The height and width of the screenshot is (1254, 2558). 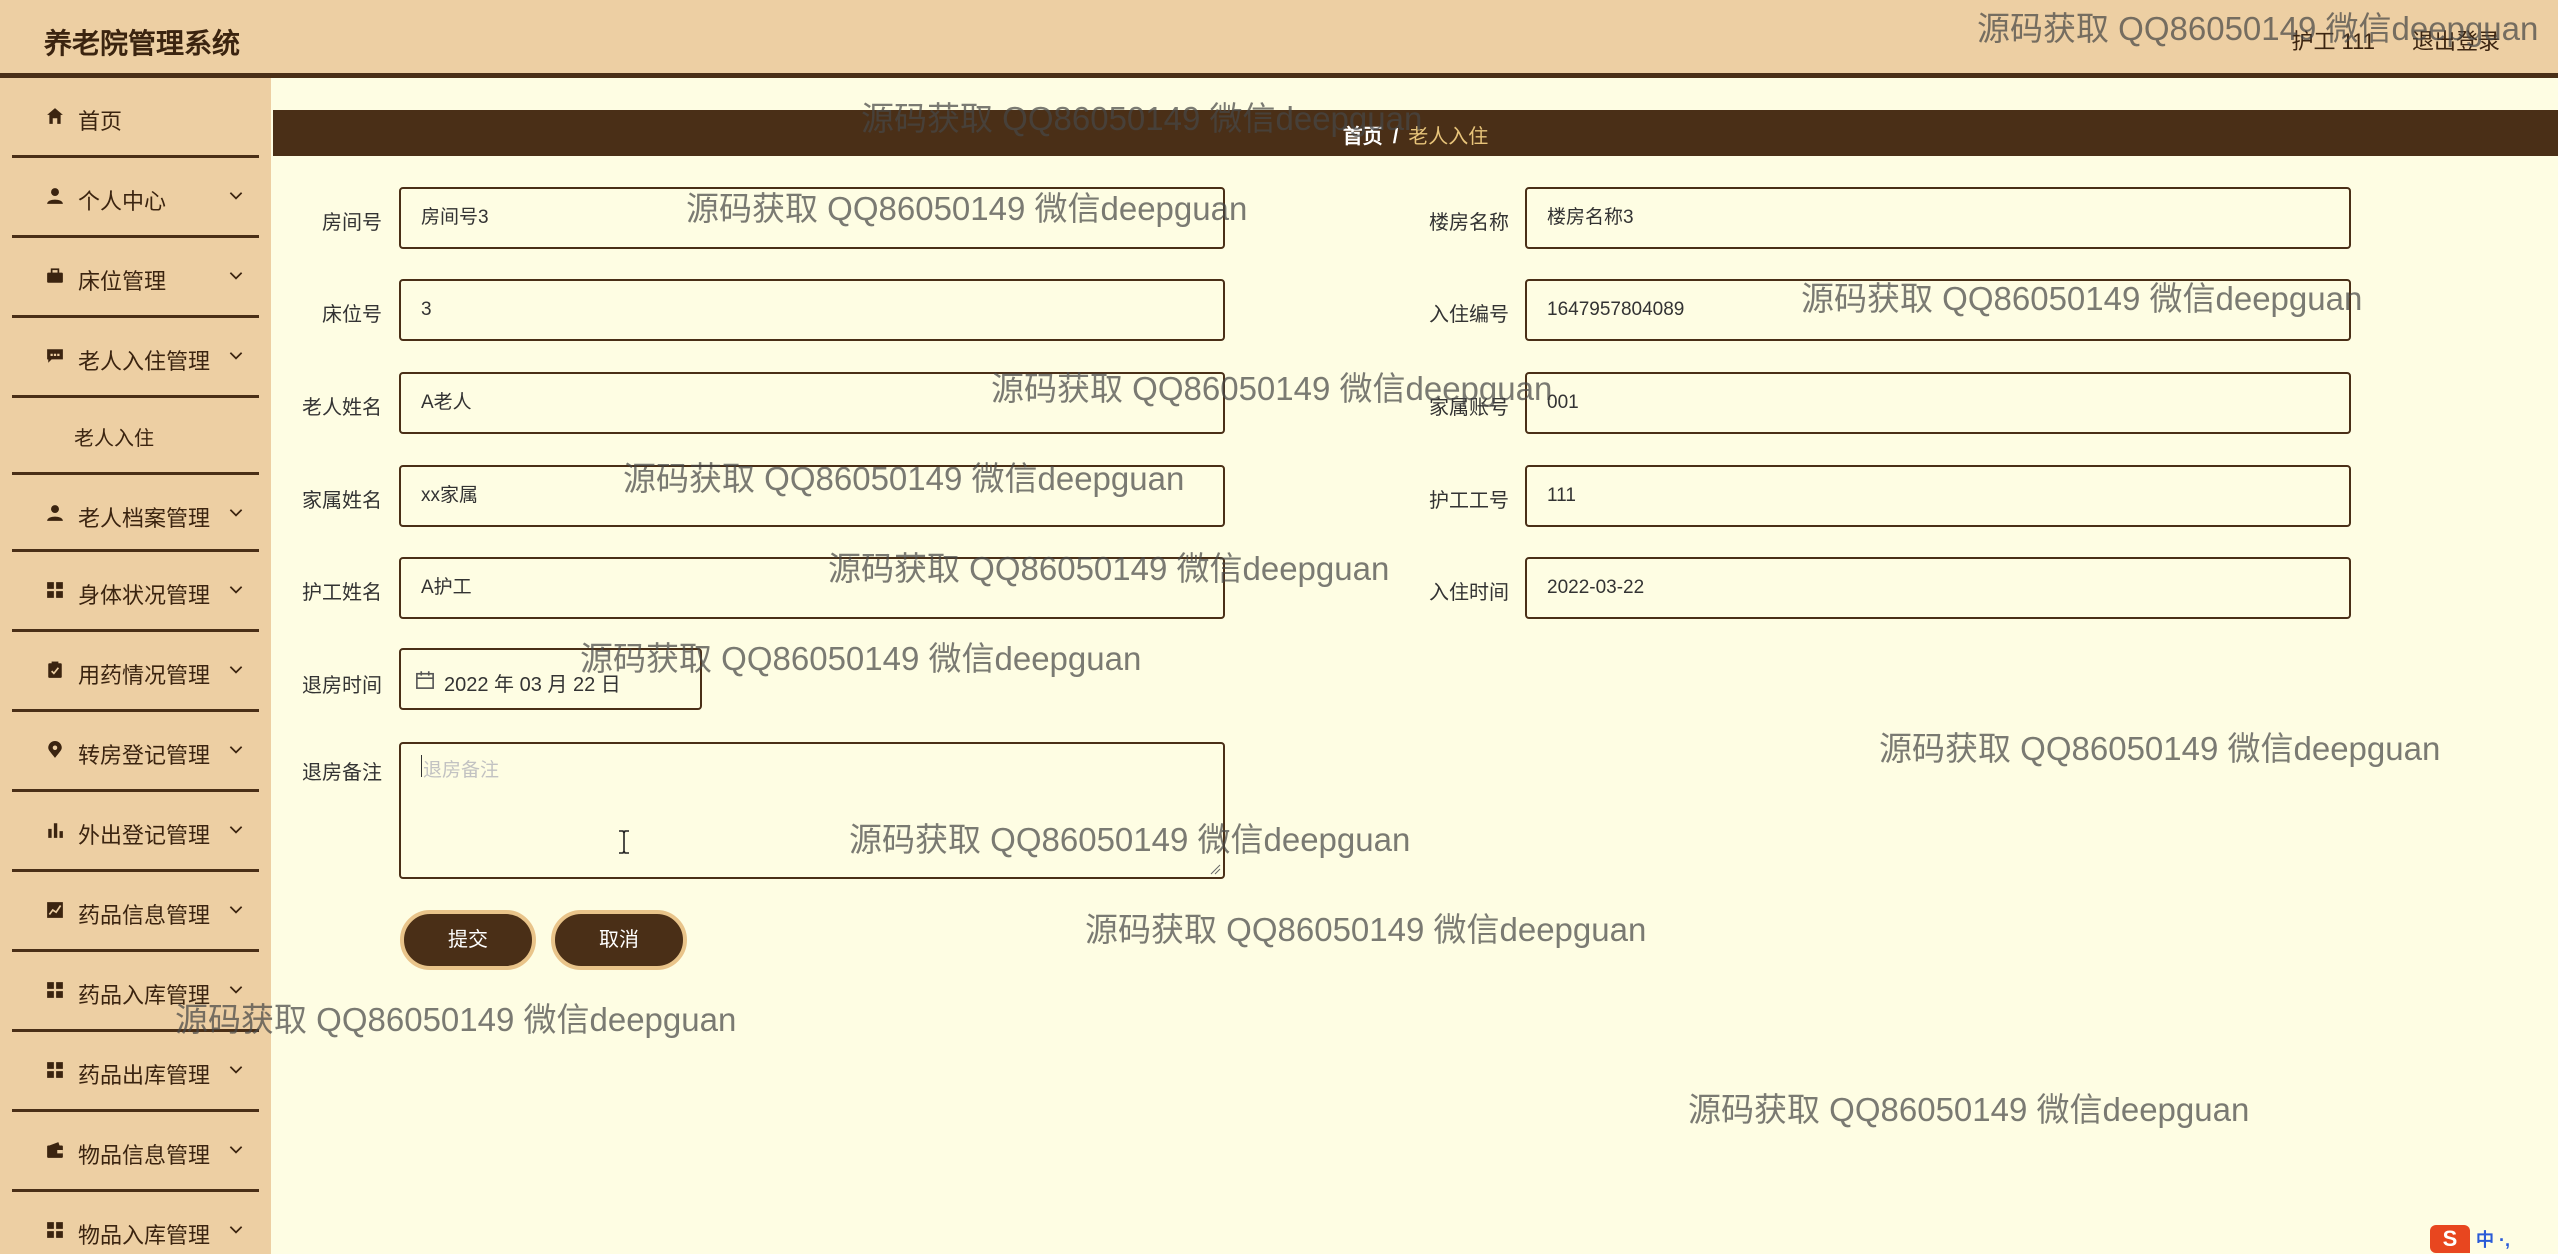 I want to click on sidebar-item-elder-records: 老人档案管理, so click(x=135, y=512).